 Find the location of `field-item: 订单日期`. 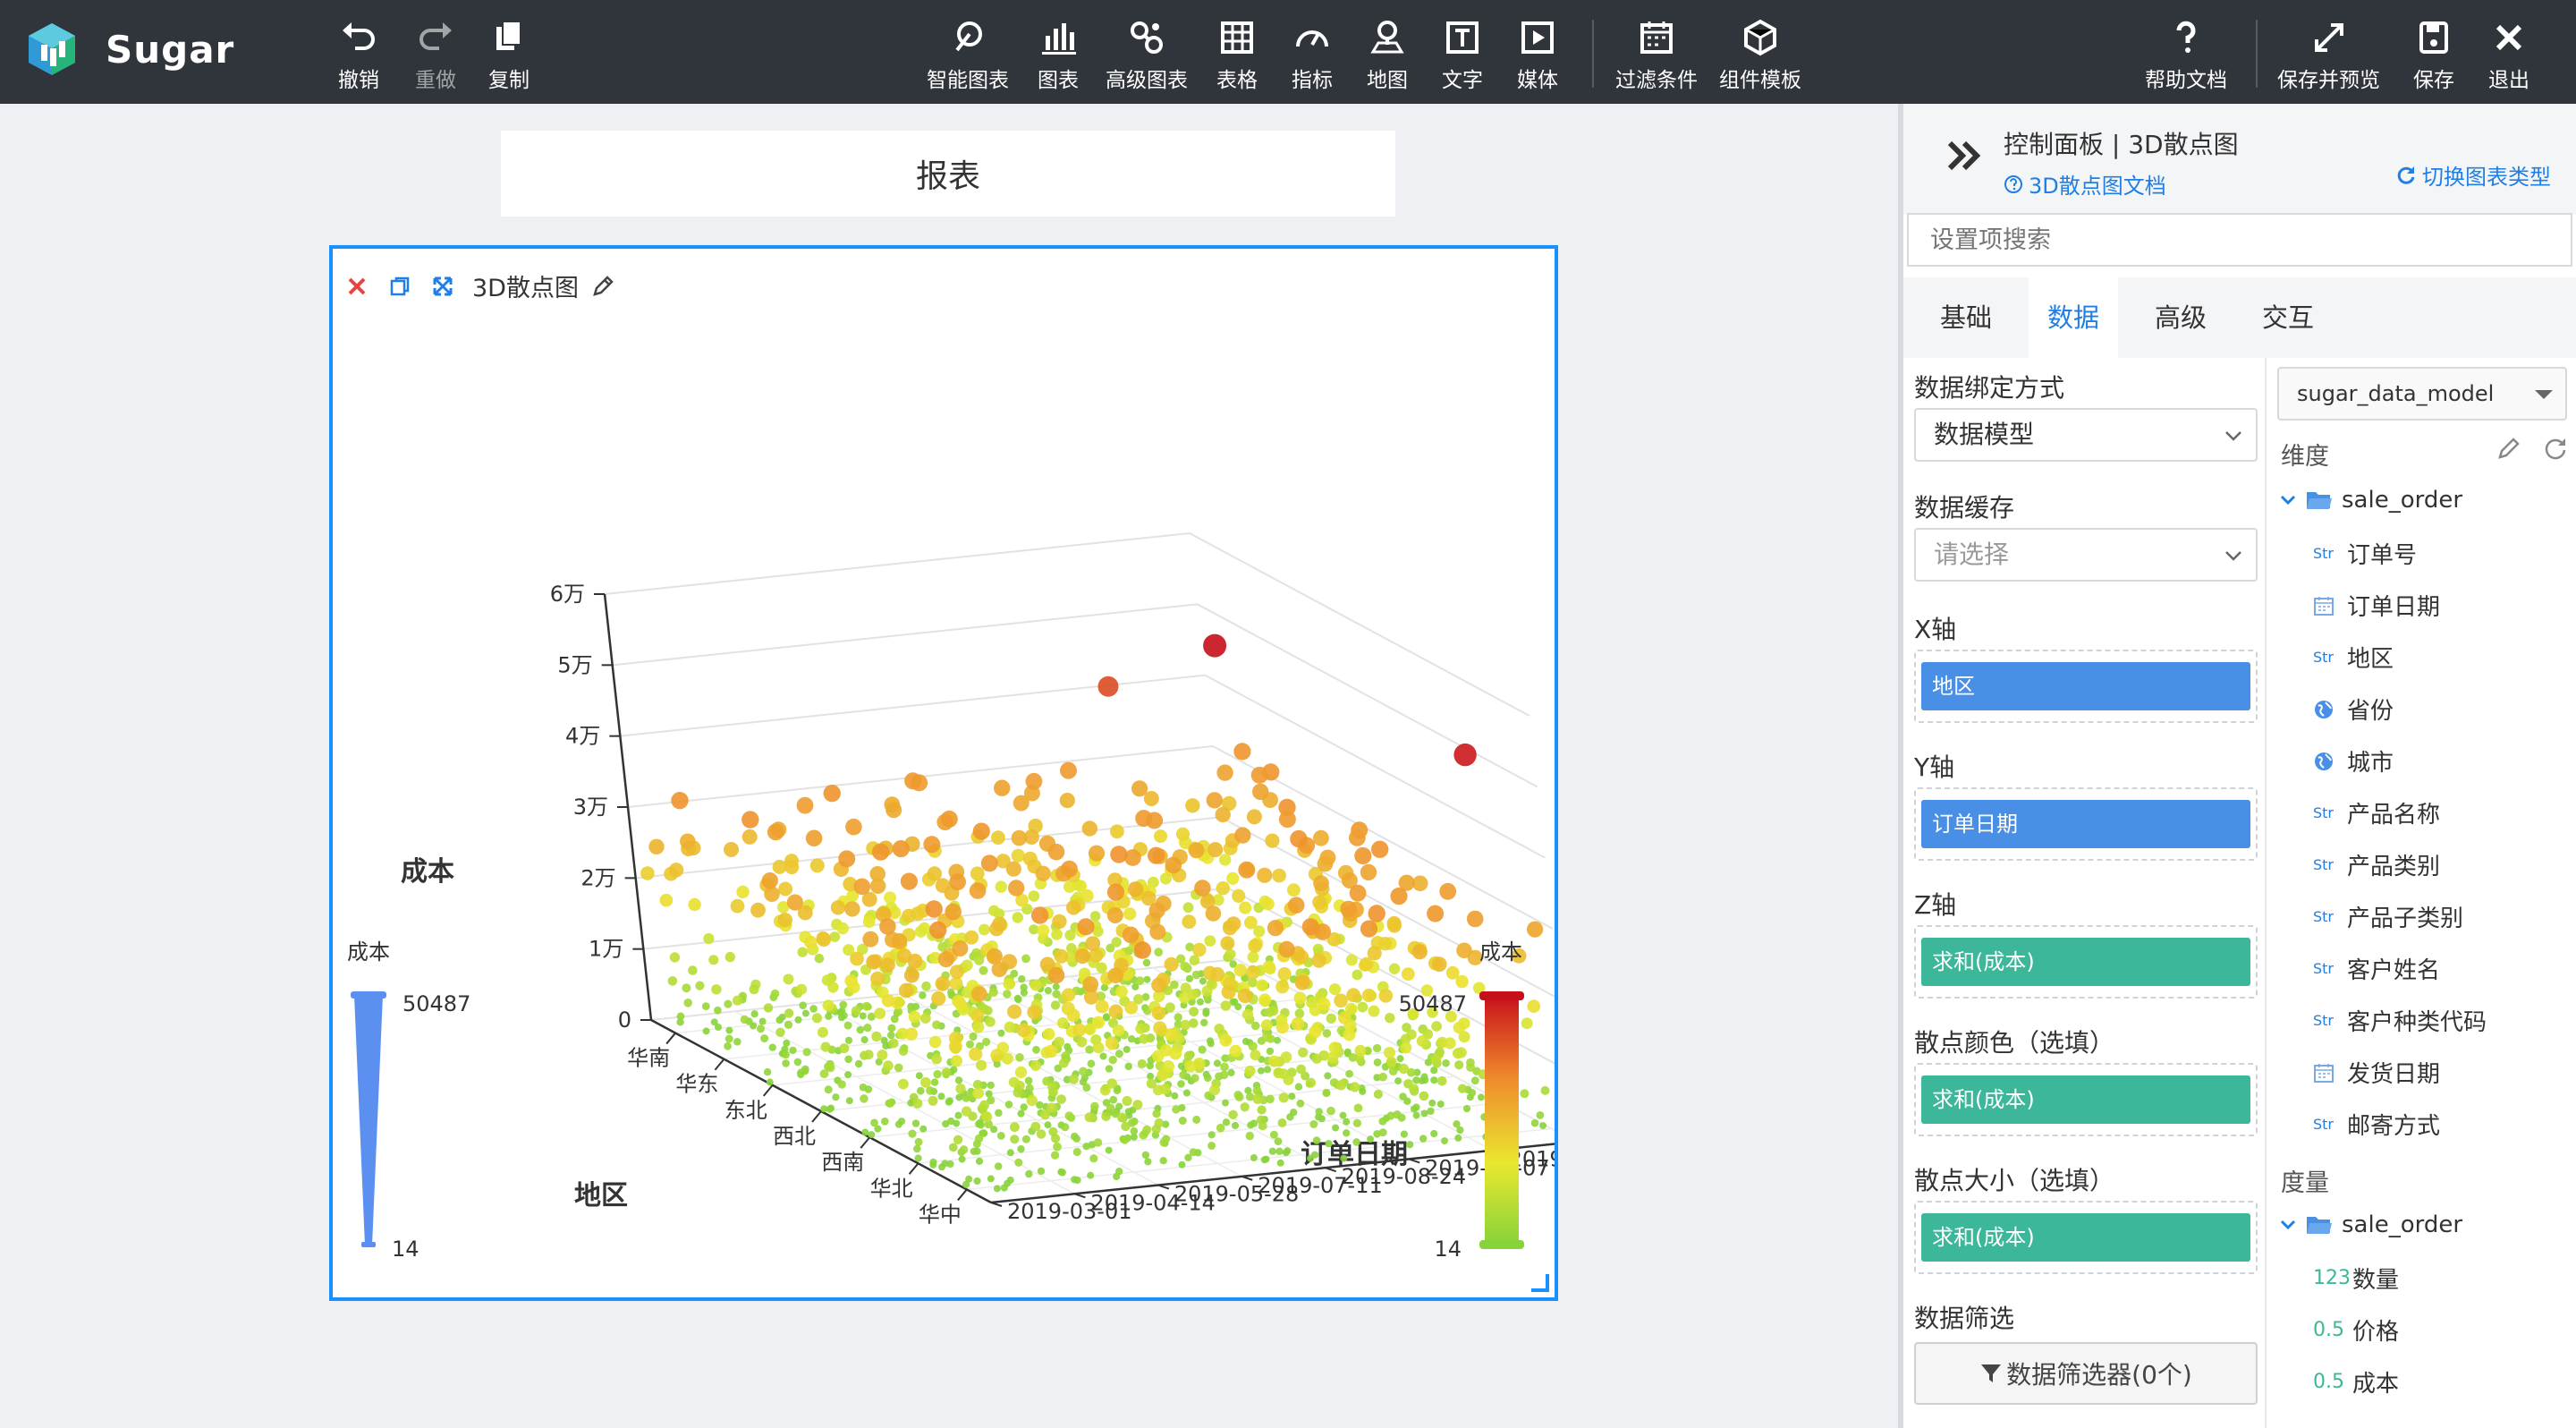

field-item: 订单日期 is located at coordinates (2376, 605).